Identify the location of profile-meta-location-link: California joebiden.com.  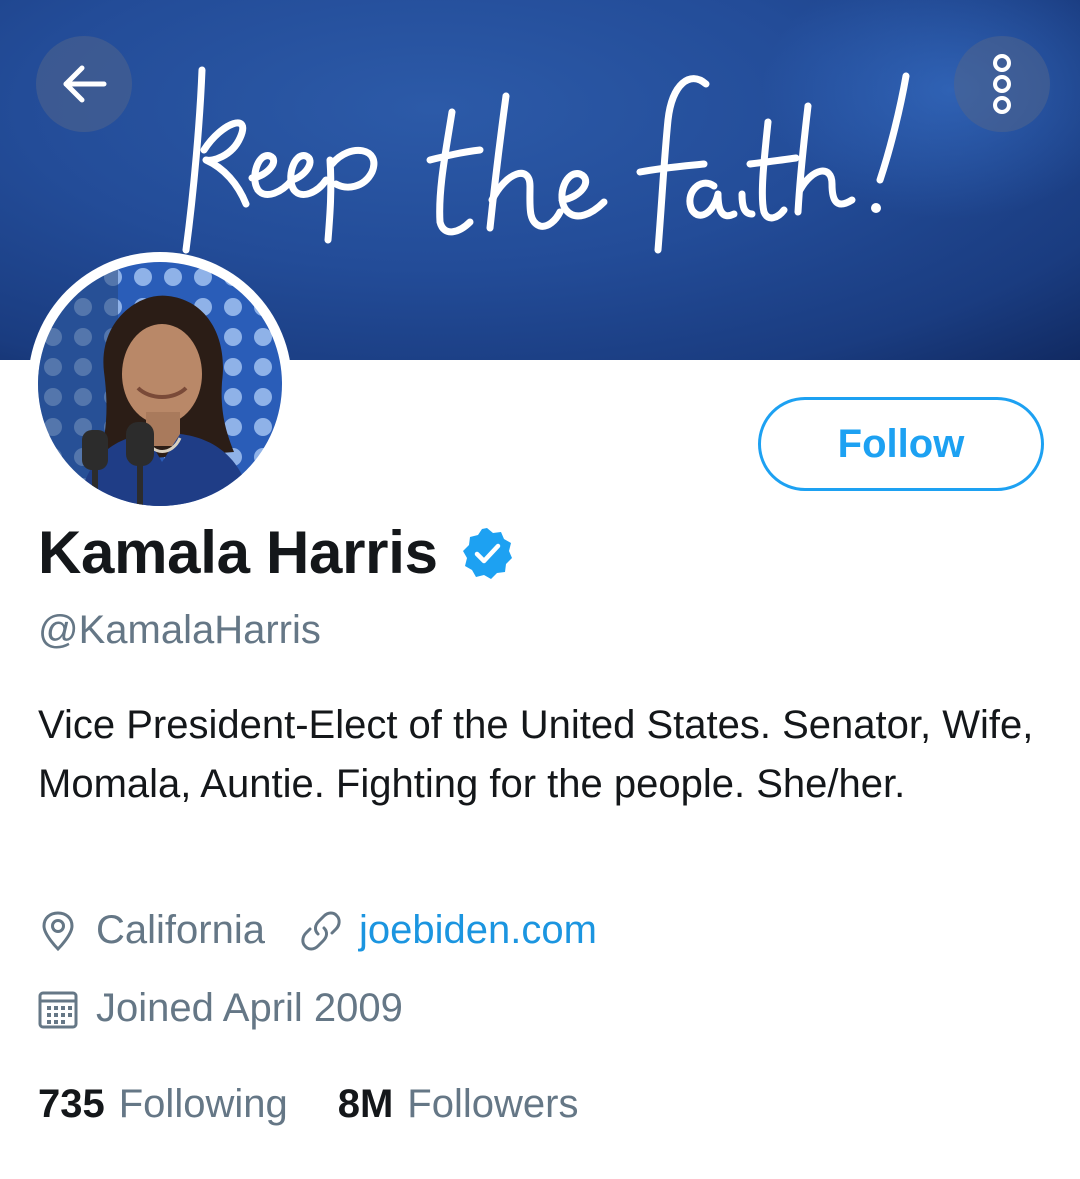
(316, 930).